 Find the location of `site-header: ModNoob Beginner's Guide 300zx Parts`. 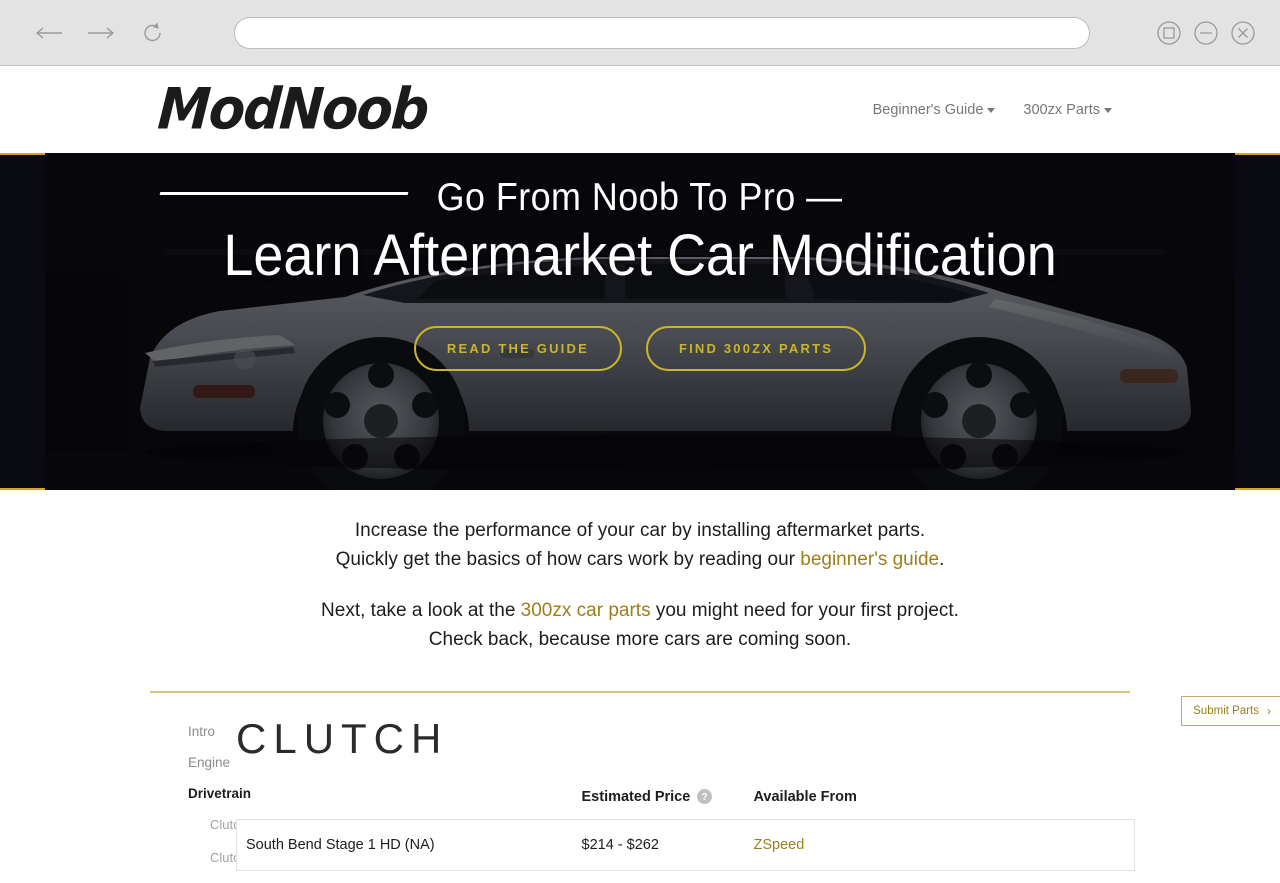

site-header: ModNoob Beginner's Guide 300zx Parts is located at coordinates (640, 130).